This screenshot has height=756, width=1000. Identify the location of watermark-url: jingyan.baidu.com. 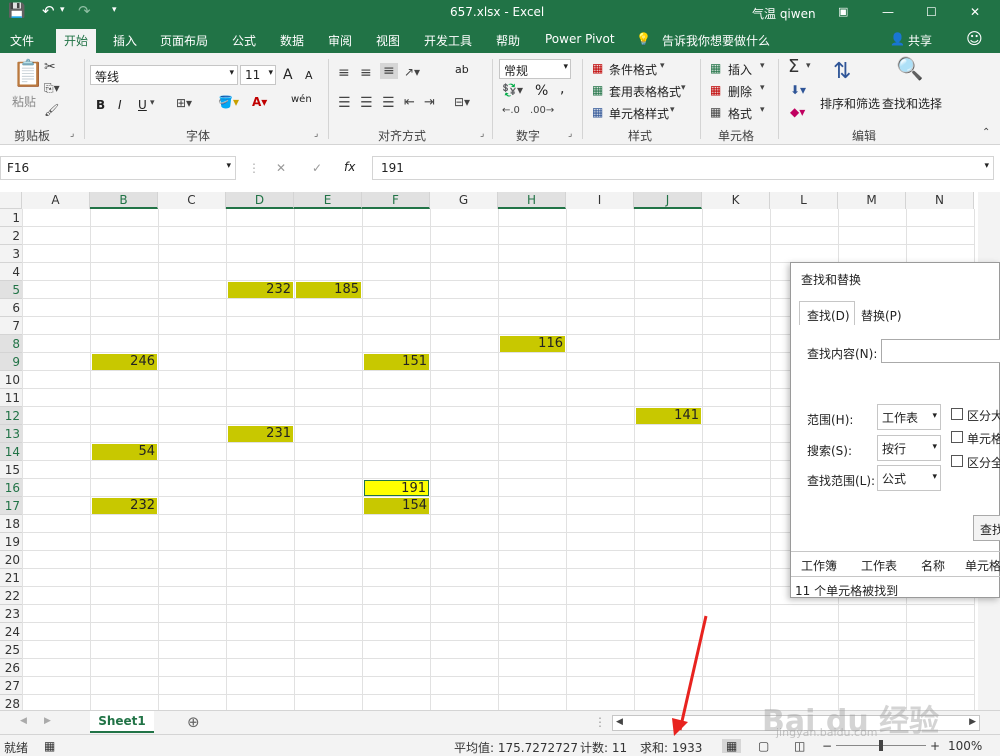
(827, 732).